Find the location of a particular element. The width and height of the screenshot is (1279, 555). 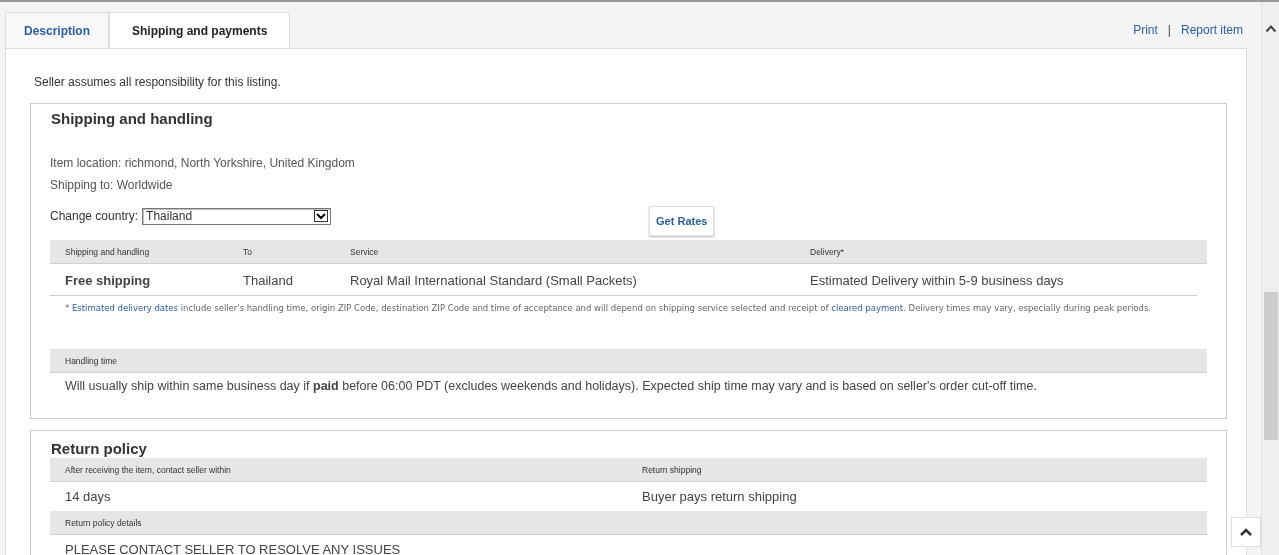

caret-up-icon is located at coordinates (1246, 532).